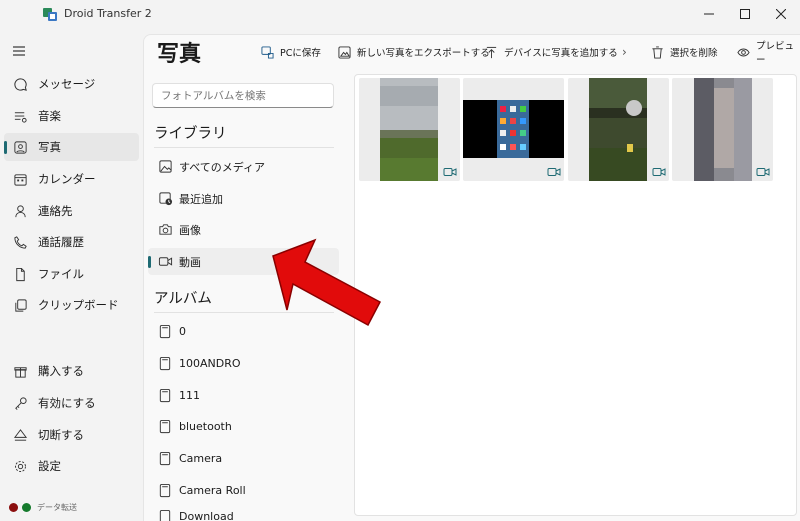 The width and height of the screenshot is (800, 521). Describe the element at coordinates (779, 14) in the screenshot. I see `close-button` at that location.